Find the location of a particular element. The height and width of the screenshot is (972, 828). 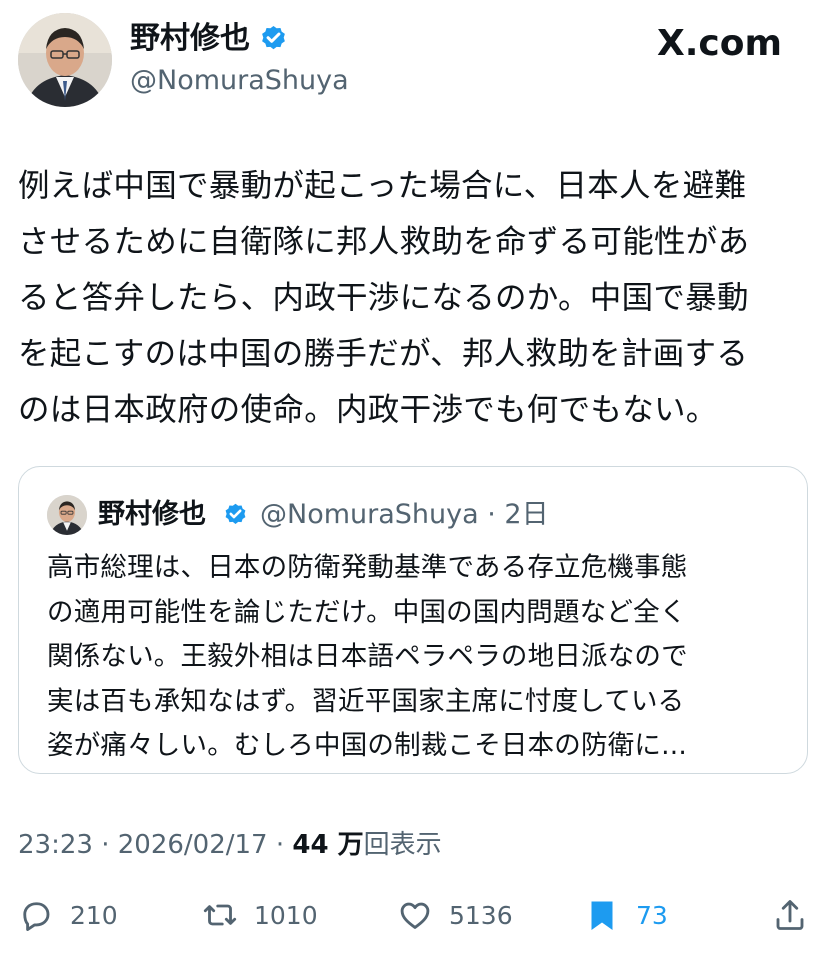

tweet-meta: 23:23 · 2026/02/17 · 44 万回表示 is located at coordinates (230, 845).